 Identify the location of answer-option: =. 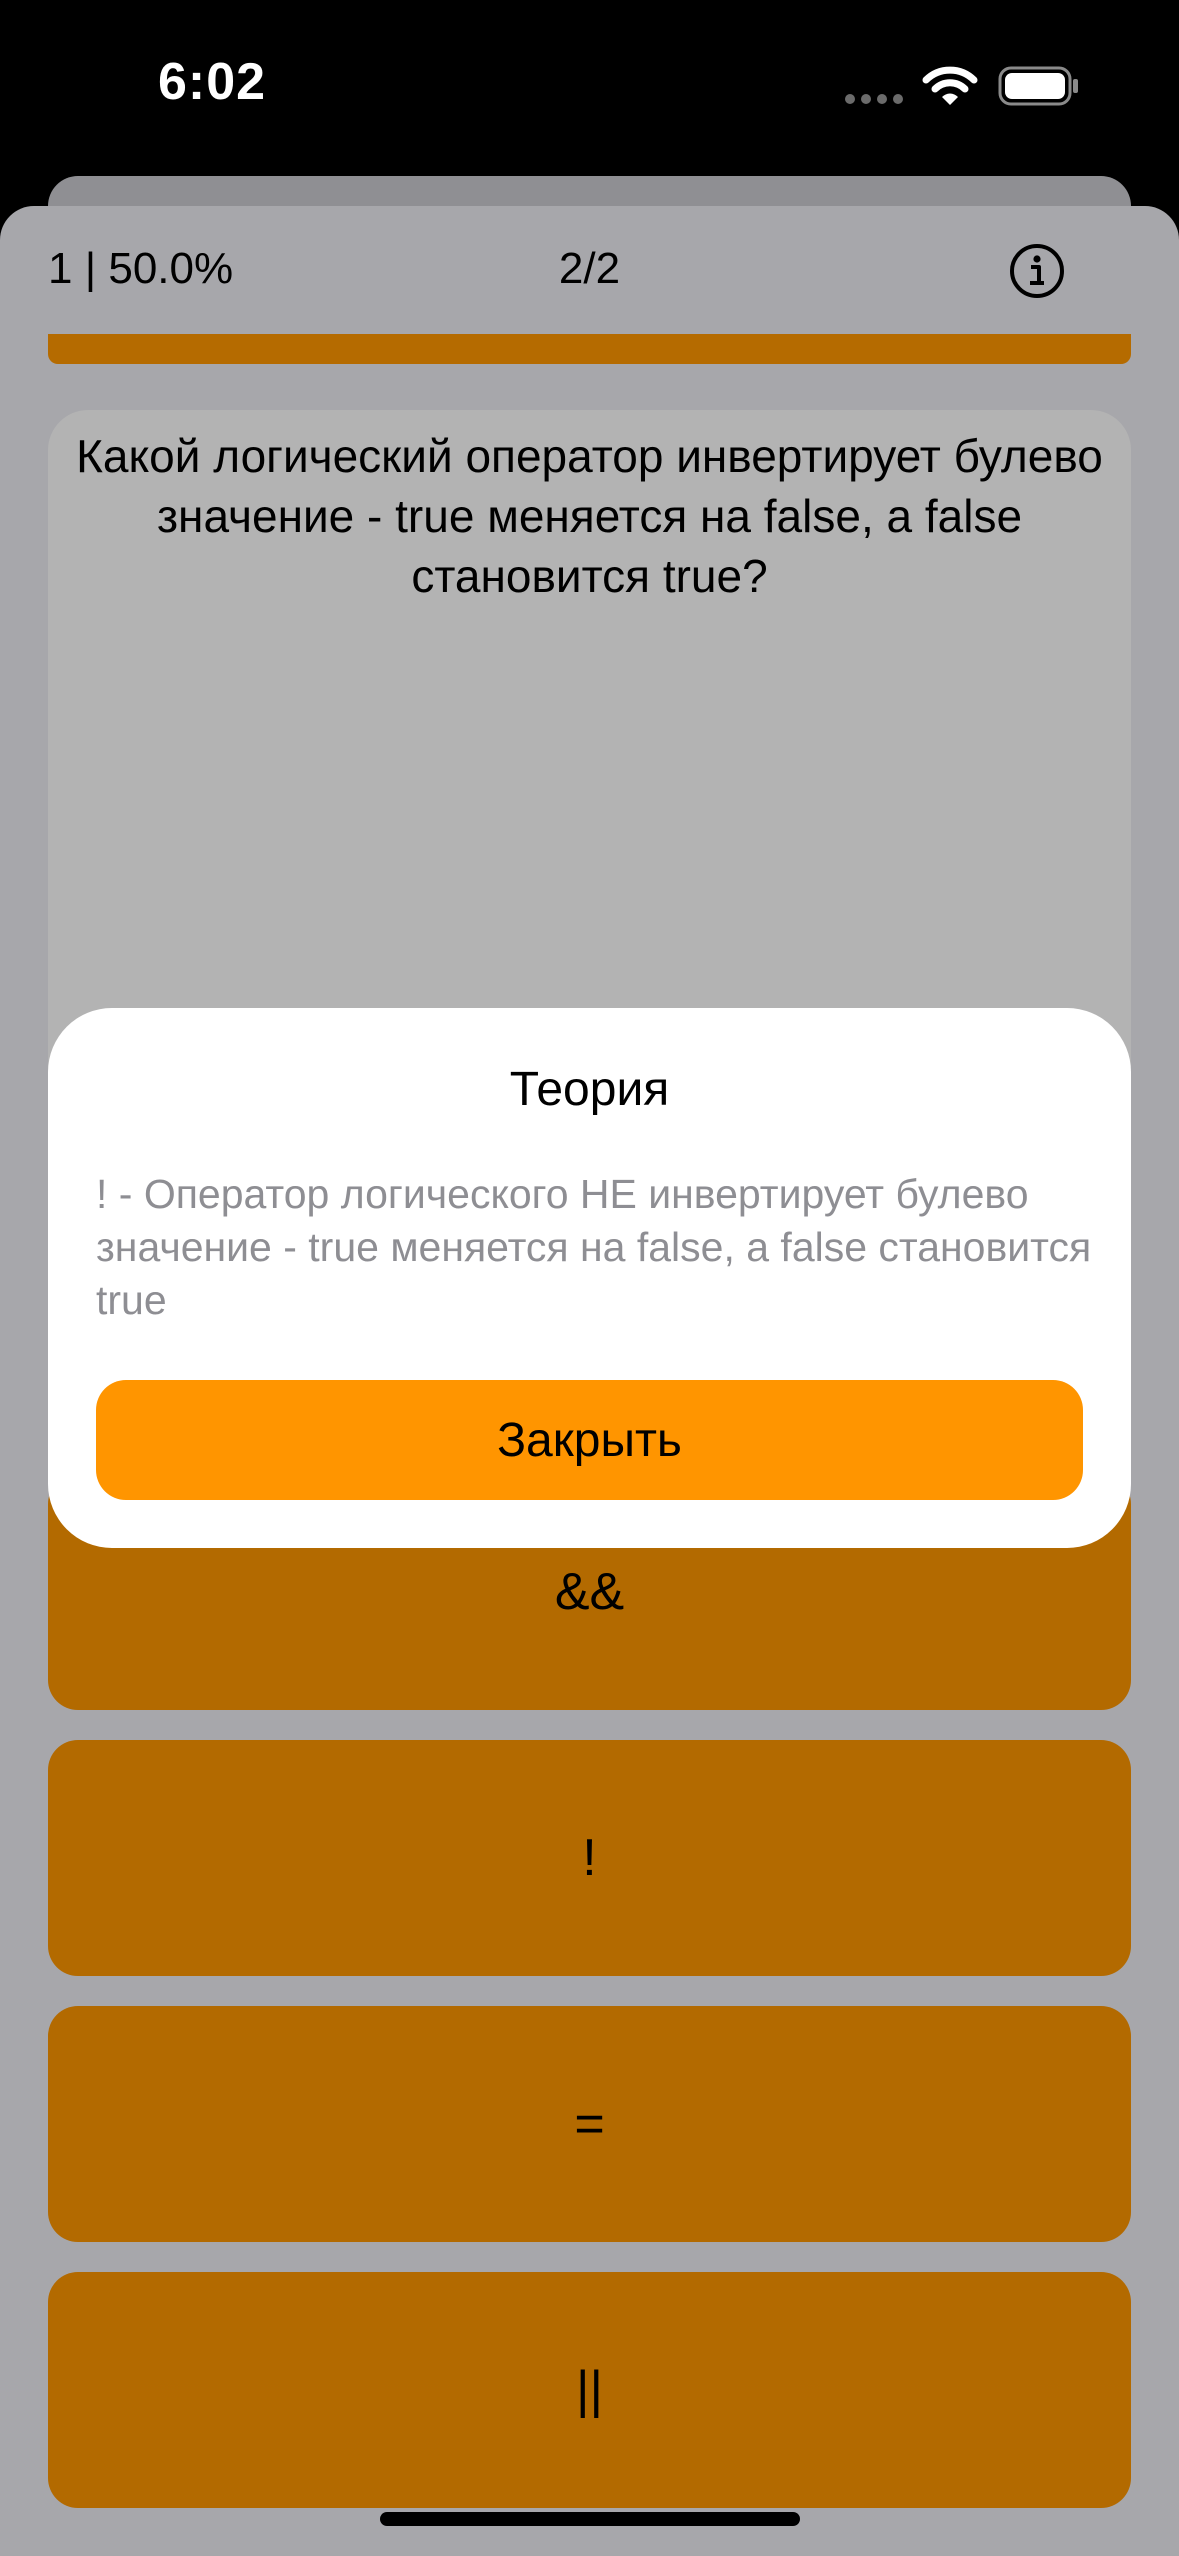
(589, 2124).